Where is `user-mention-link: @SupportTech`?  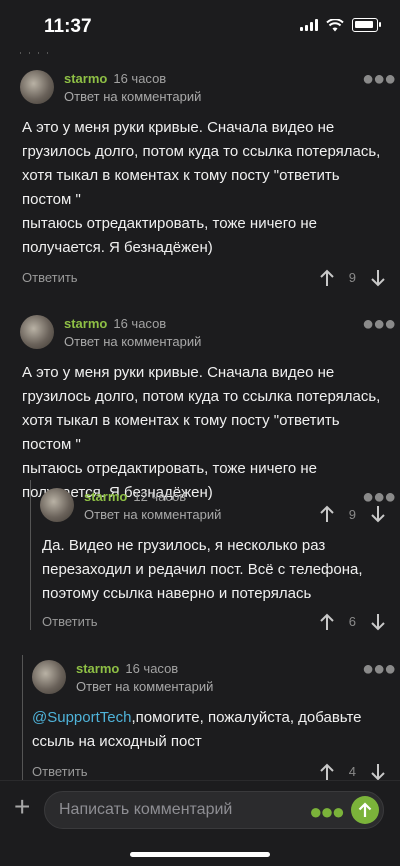 user-mention-link: @SupportTech is located at coordinates (81, 717).